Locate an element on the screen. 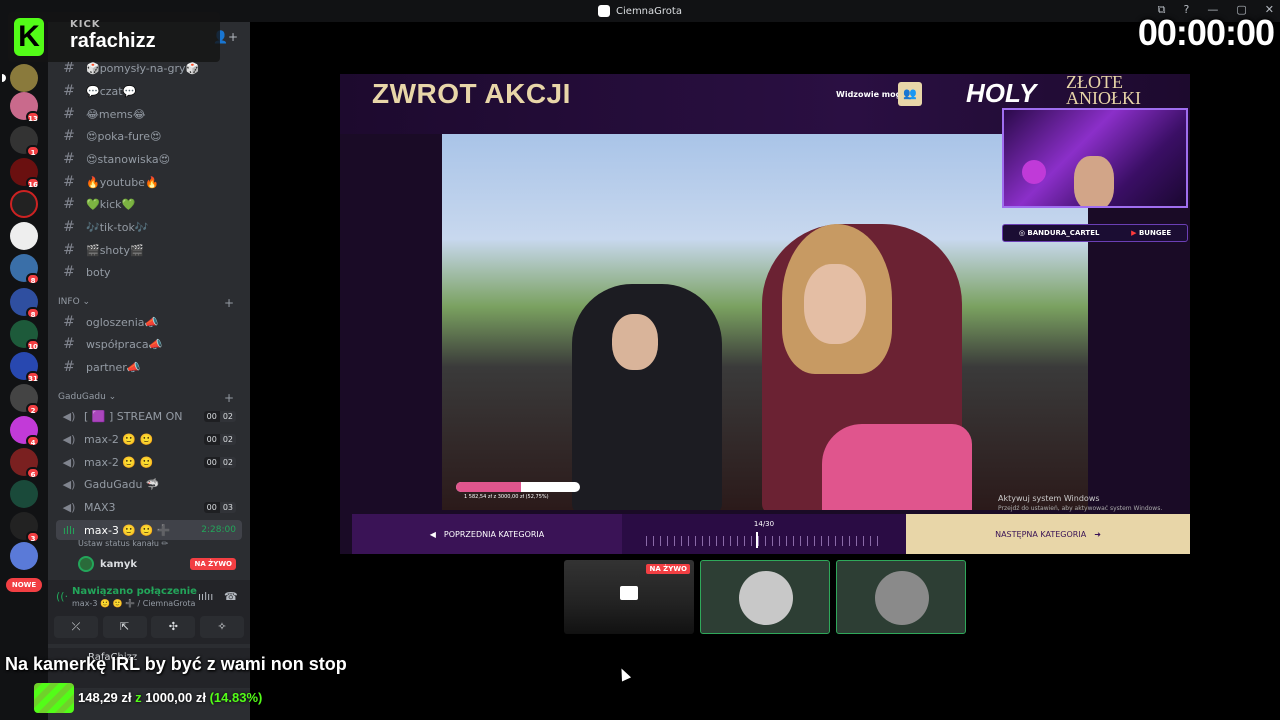 Image resolution: width=1280 pixels, height=720 pixels. kick-username: rafachizz is located at coordinates (113, 41).